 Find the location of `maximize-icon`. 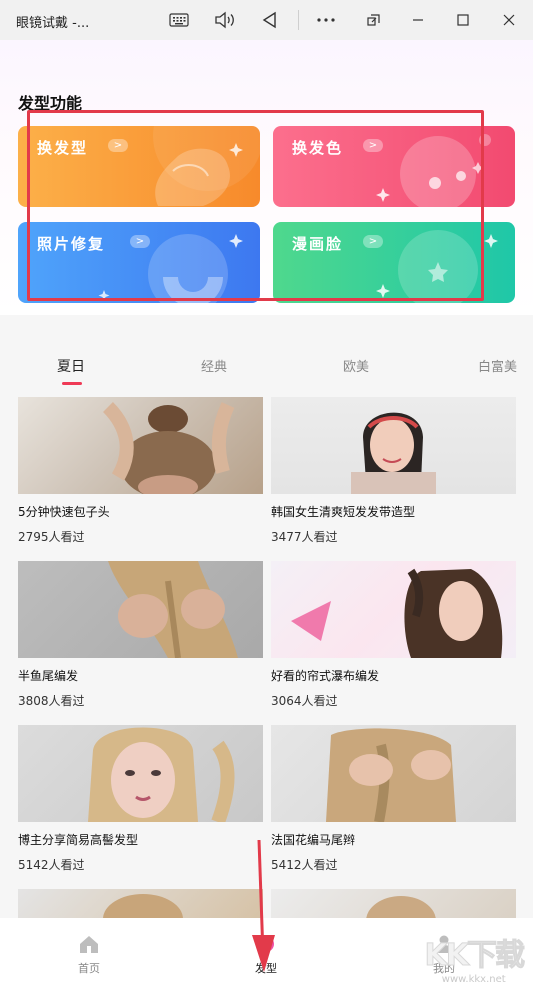

maximize-icon is located at coordinates (463, 20).